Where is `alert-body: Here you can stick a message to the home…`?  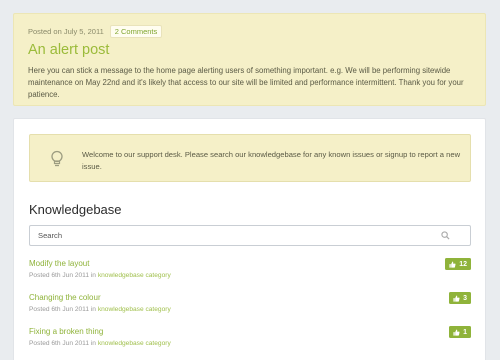 alert-body: Here you can stick a message to the home… is located at coordinates (246, 82).